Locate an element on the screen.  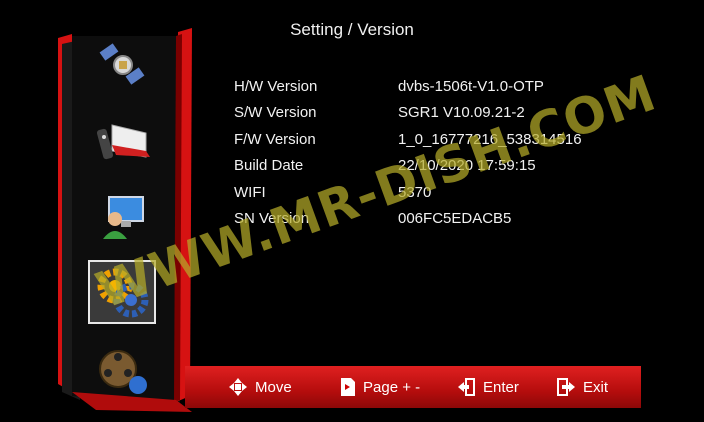
menu-item-satellite is located at coordinates (123, 65).